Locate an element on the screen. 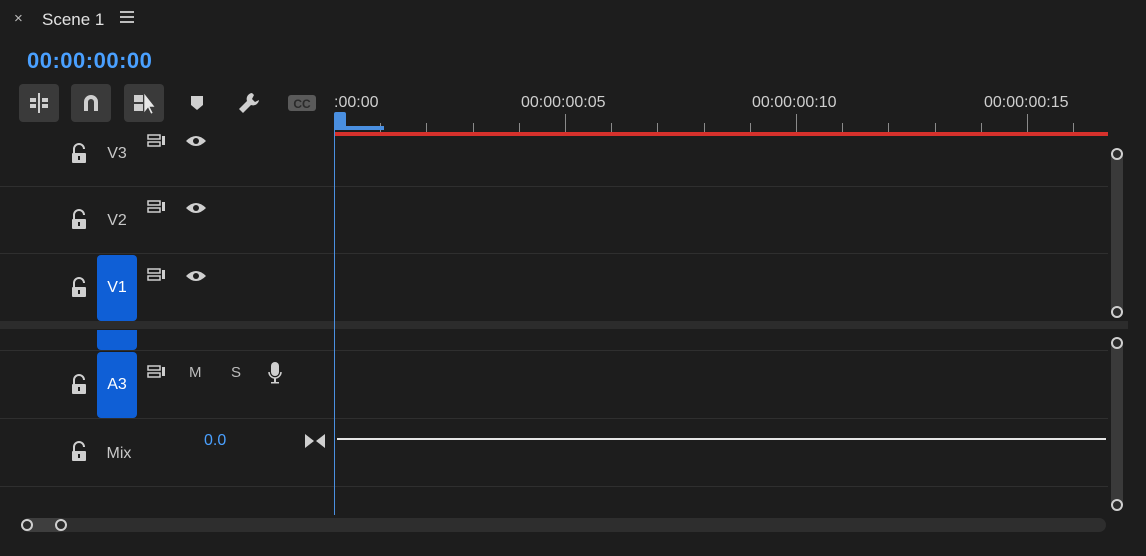 This screenshot has height=556, width=1146. add-marker-button is located at coordinates (197, 103).